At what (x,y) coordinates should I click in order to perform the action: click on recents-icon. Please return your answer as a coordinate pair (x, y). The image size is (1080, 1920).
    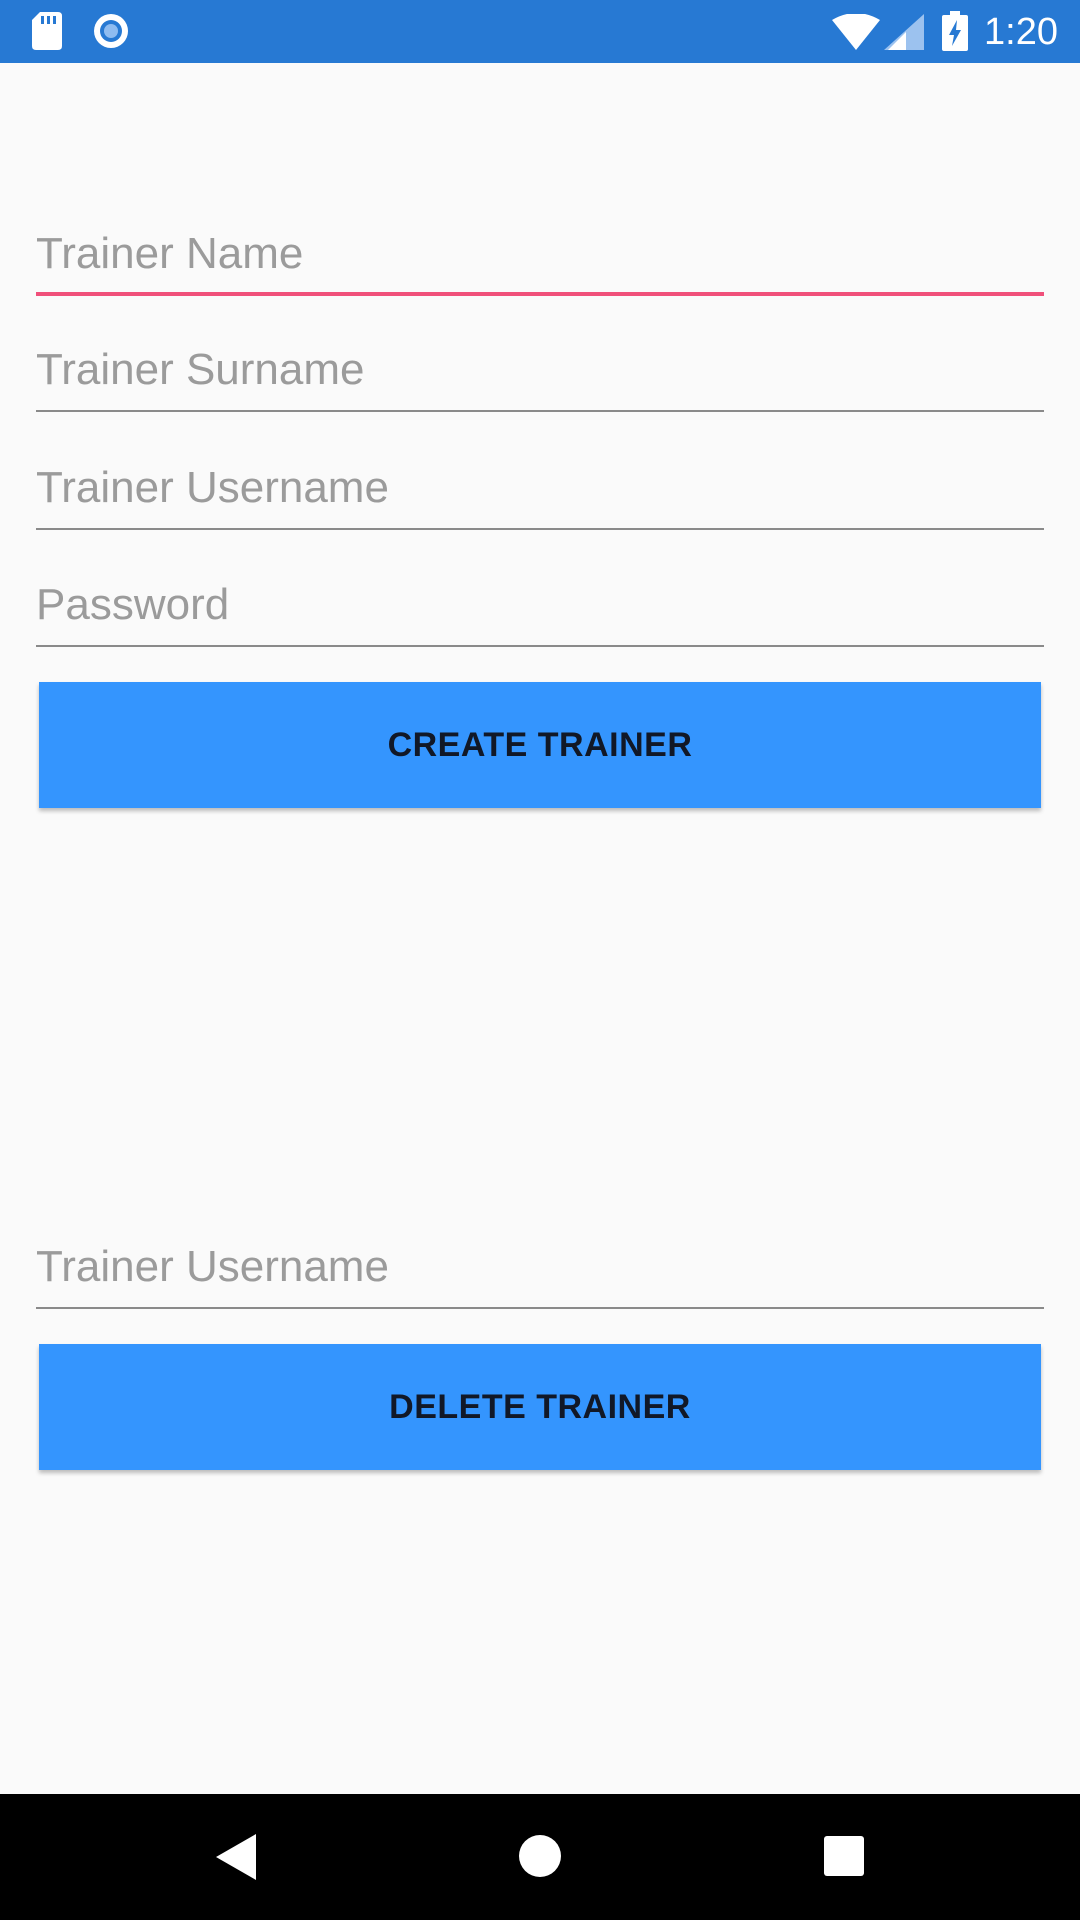
    Looking at the image, I should click on (844, 1858).